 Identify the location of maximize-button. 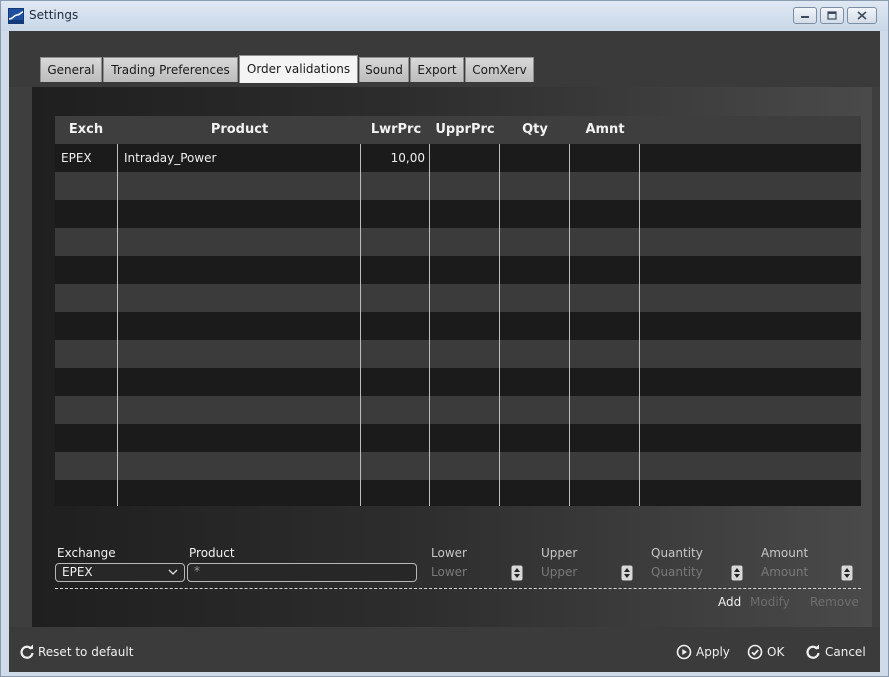
(832, 15).